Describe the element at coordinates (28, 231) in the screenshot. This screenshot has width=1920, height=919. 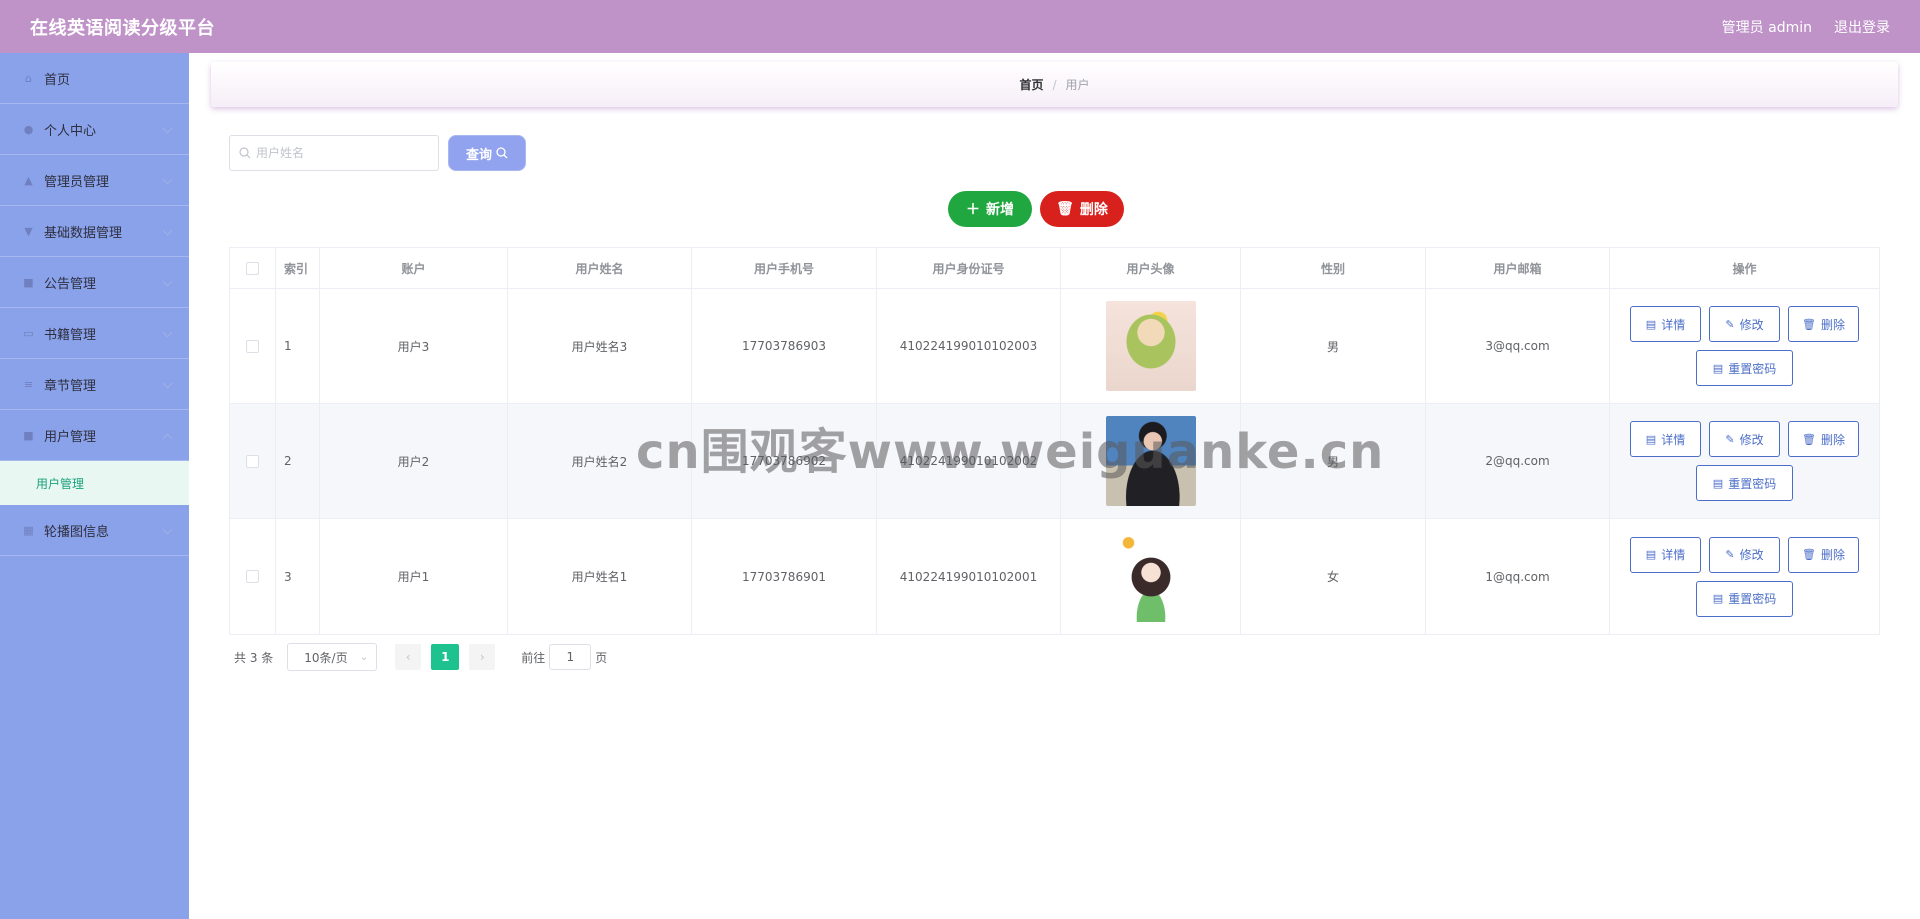
I see `data-icon: ▼` at that location.